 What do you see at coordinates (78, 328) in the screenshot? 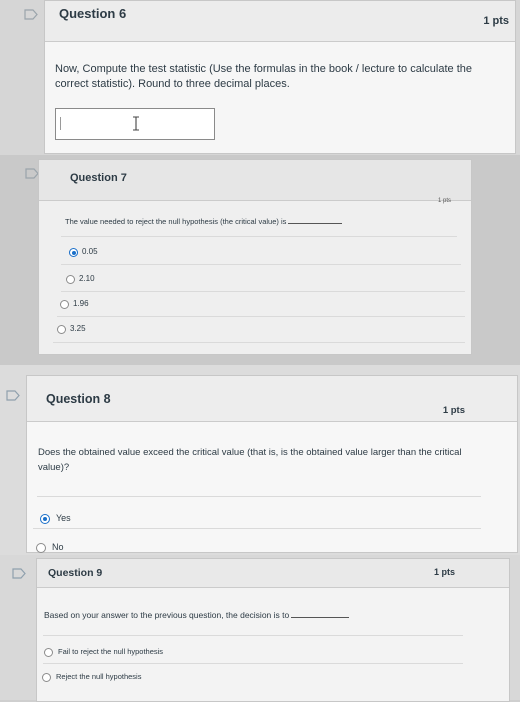
I see `option-label: 3.25` at bounding box center [78, 328].